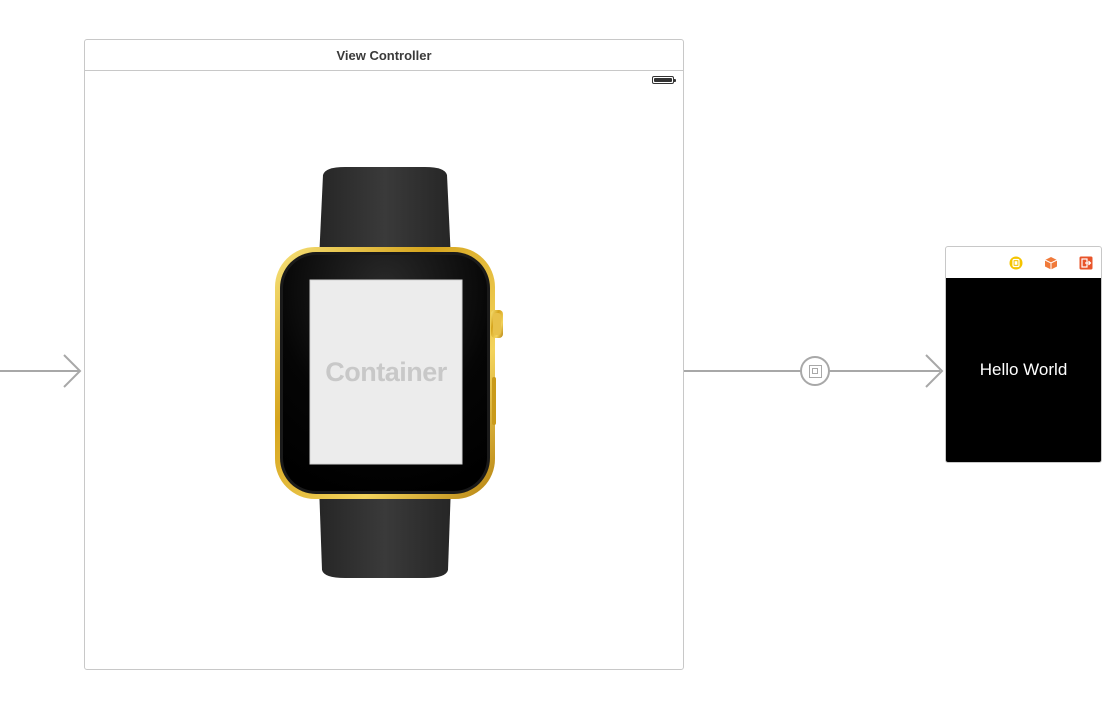  I want to click on first-responder-icon, so click(1051, 263).